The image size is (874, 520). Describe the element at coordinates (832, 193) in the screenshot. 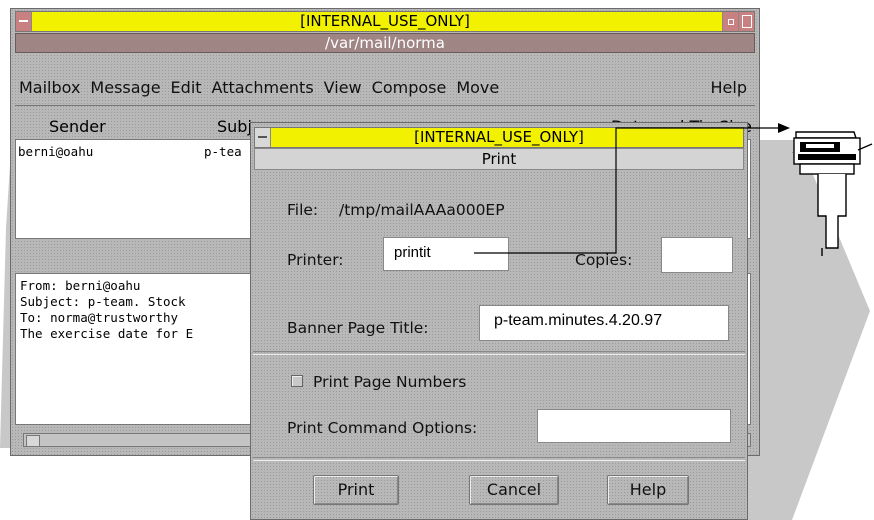

I see `printer-icon` at that location.